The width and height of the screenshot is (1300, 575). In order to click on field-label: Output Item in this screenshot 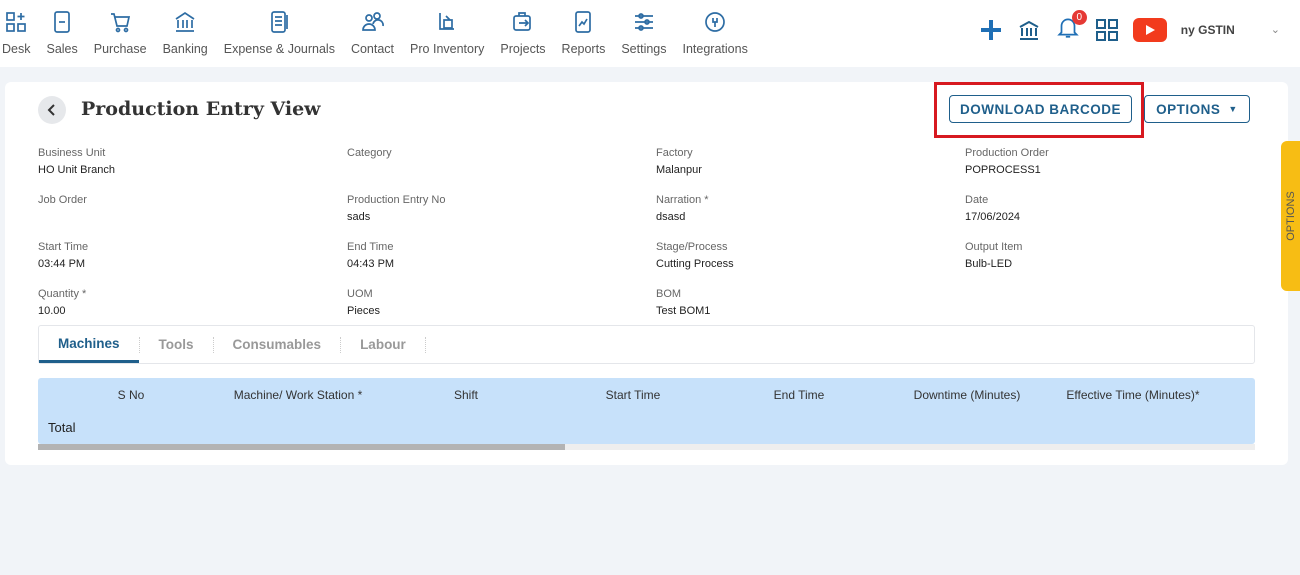, I will do `click(994, 247)`.